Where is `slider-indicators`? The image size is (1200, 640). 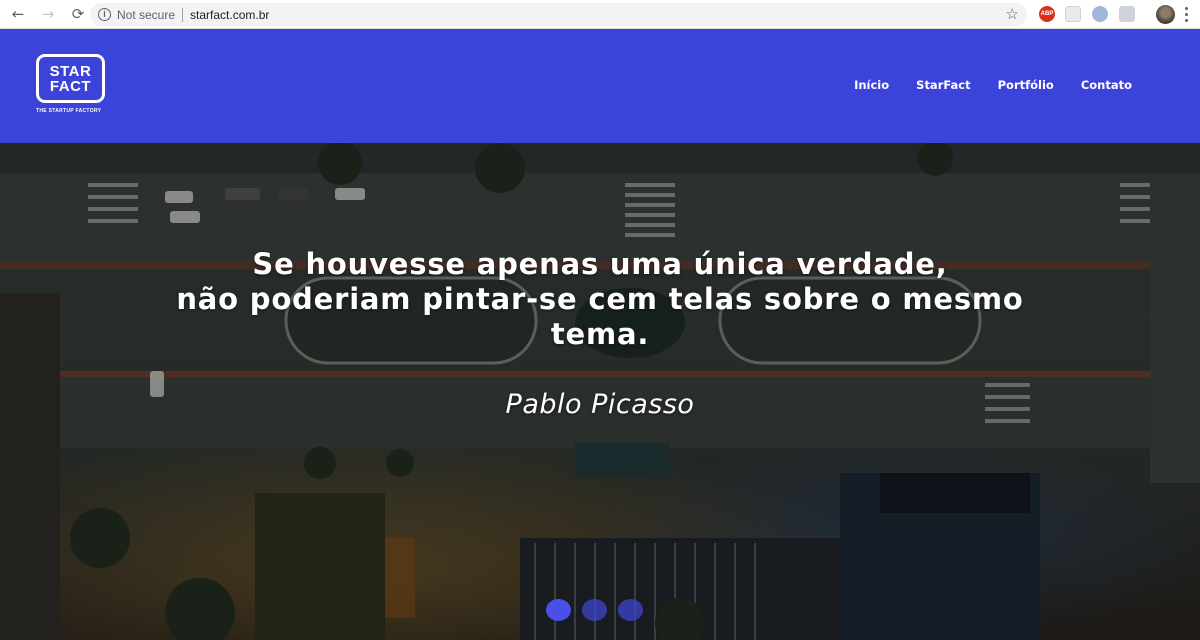
slider-indicators is located at coordinates (594, 610).